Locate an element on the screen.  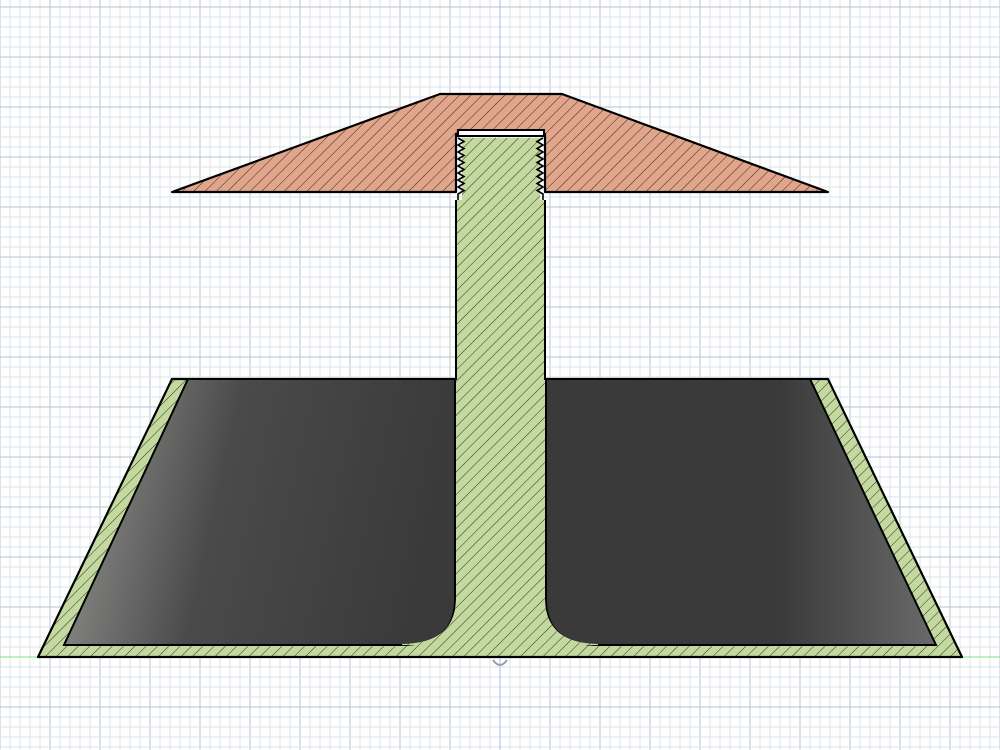
stem-threaded-top is located at coordinates (501, 169).